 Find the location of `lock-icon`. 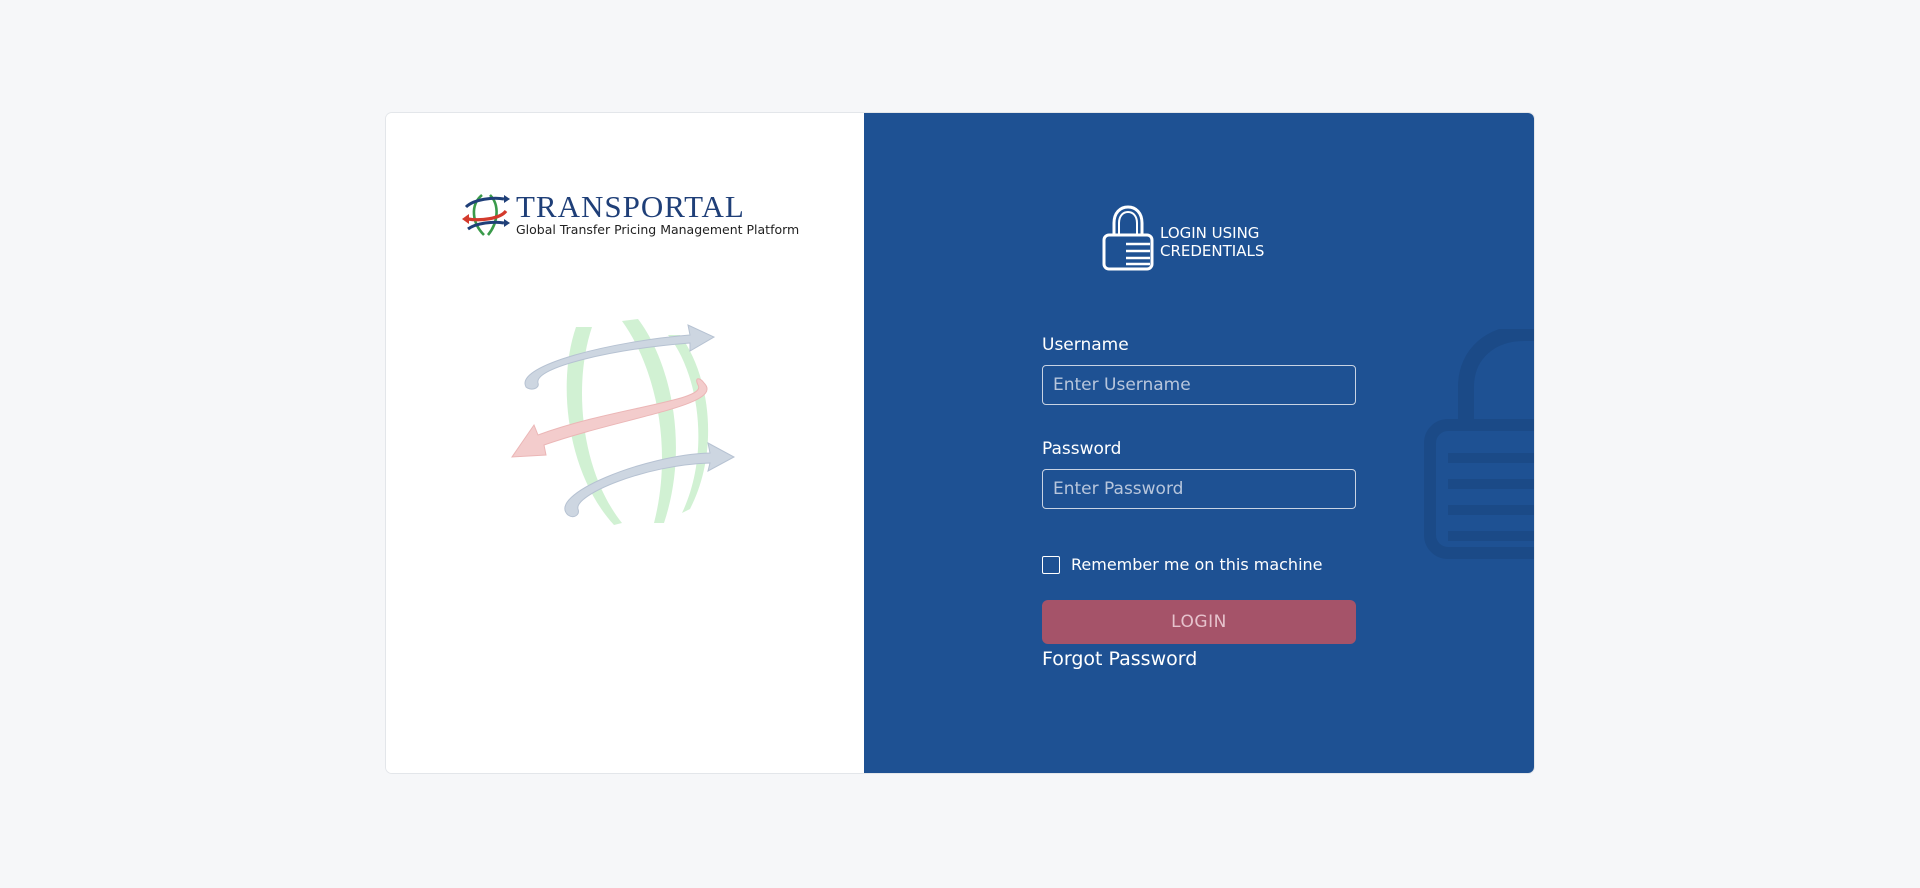

lock-icon is located at coordinates (1128, 238).